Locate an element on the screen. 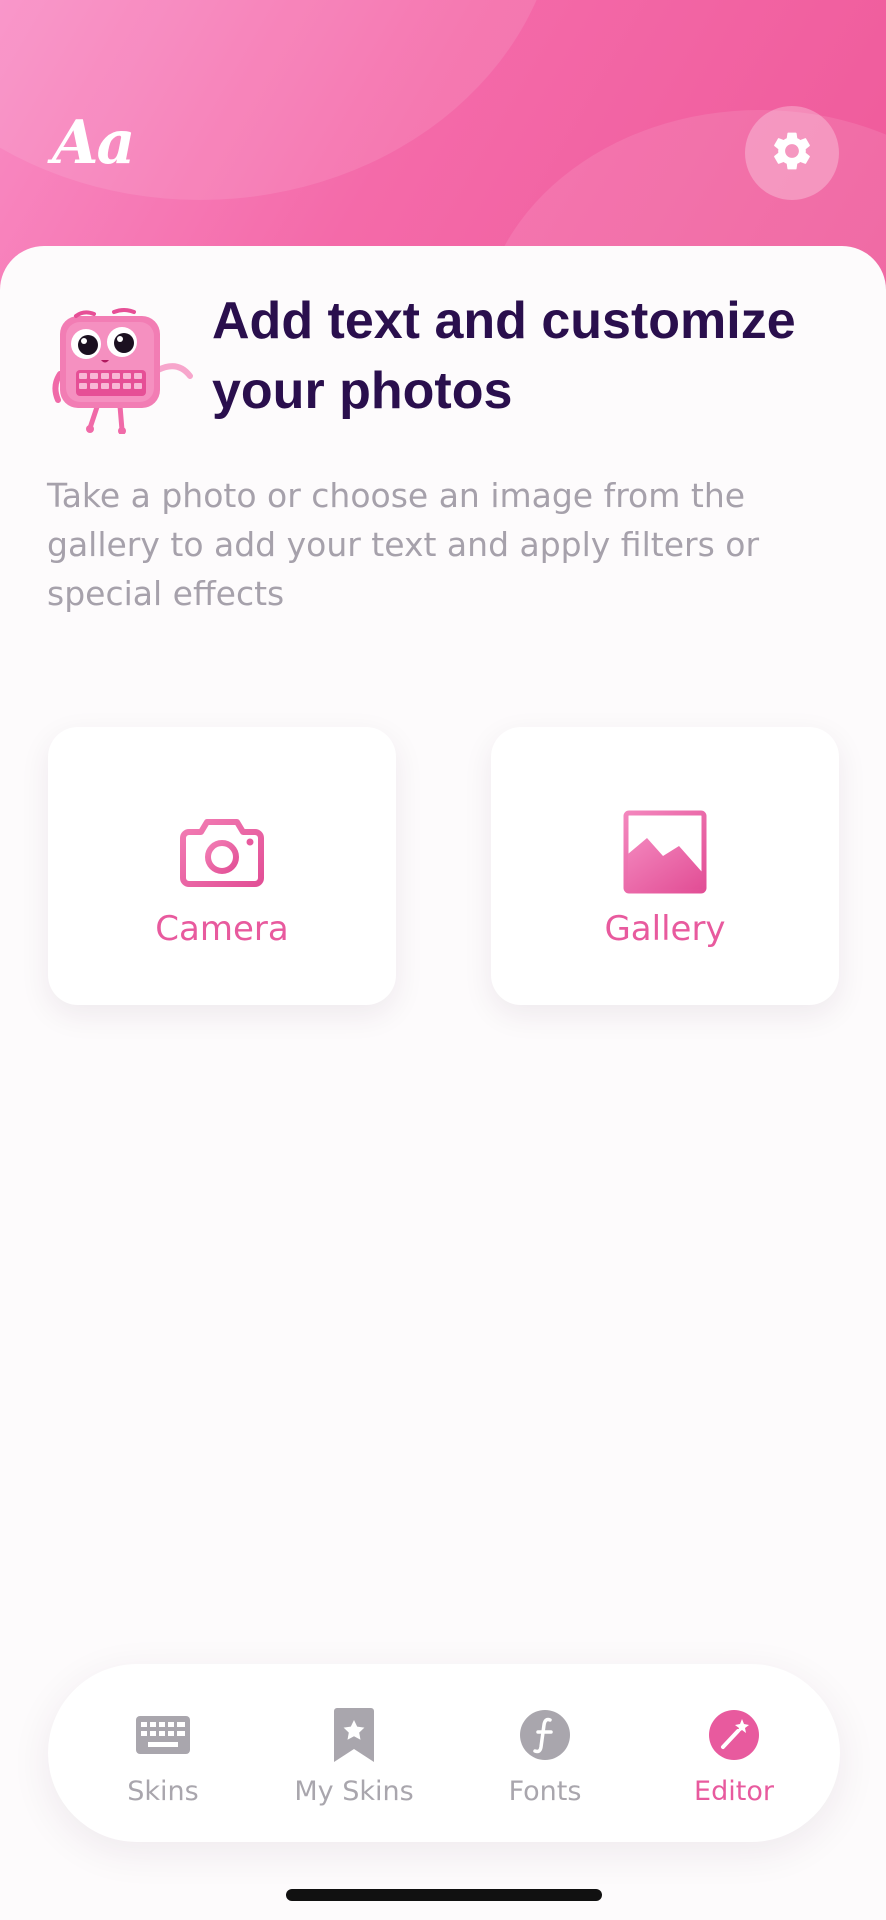 The image size is (886, 1920). bottom-tab-bar: Skins My Skins Fonts Editor is located at coordinates (444, 1753).